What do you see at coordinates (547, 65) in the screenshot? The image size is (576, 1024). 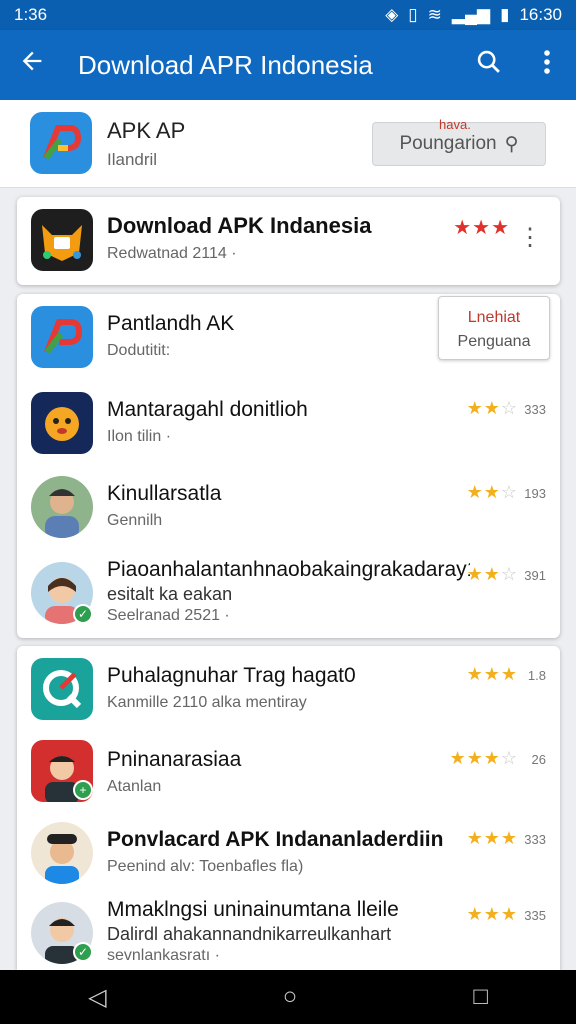 I see `overflow-menu-icon` at bounding box center [547, 65].